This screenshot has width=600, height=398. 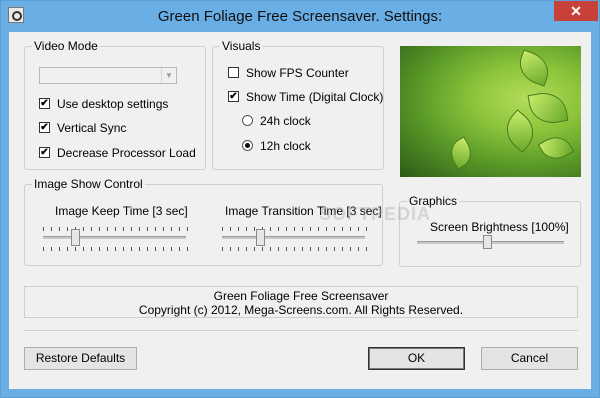 What do you see at coordinates (108, 75) in the screenshot?
I see `video-mode-dropdown: ▼` at bounding box center [108, 75].